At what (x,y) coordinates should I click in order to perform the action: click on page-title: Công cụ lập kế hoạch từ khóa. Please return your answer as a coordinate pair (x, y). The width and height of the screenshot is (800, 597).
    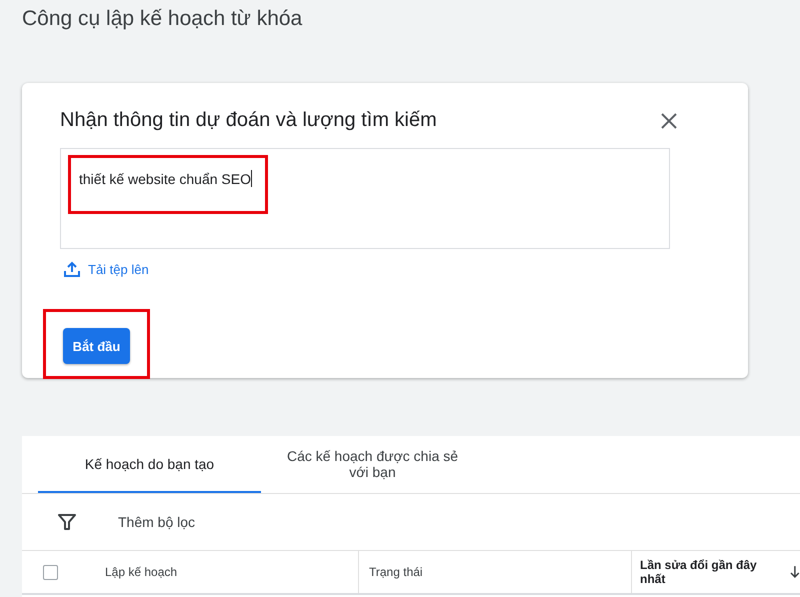
    Looking at the image, I should click on (162, 19).